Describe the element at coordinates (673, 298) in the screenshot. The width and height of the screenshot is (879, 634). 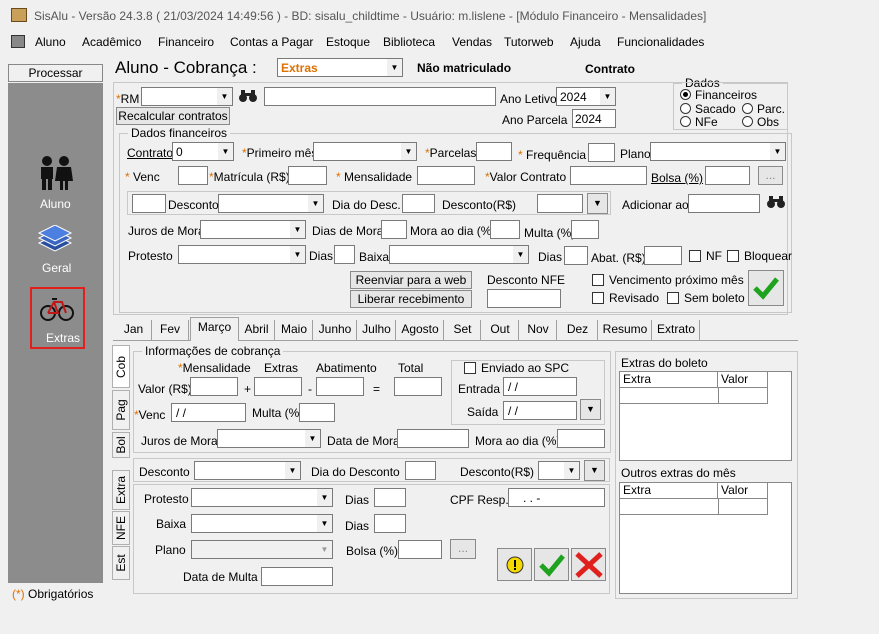
I see `sem-boleto-checkbox` at that location.